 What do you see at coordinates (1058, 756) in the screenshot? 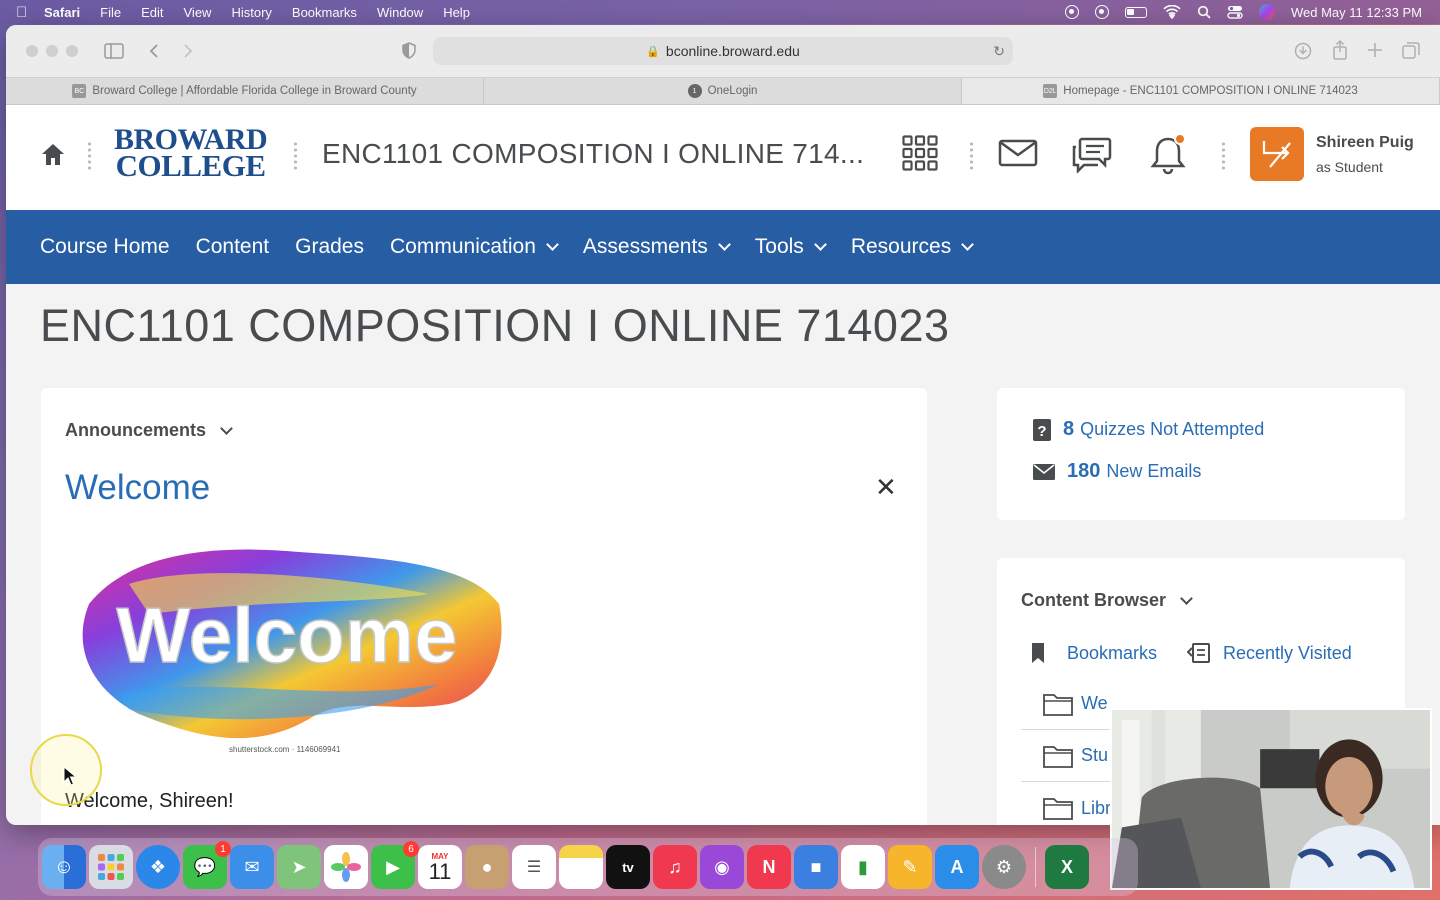
I see `folder-icon` at bounding box center [1058, 756].